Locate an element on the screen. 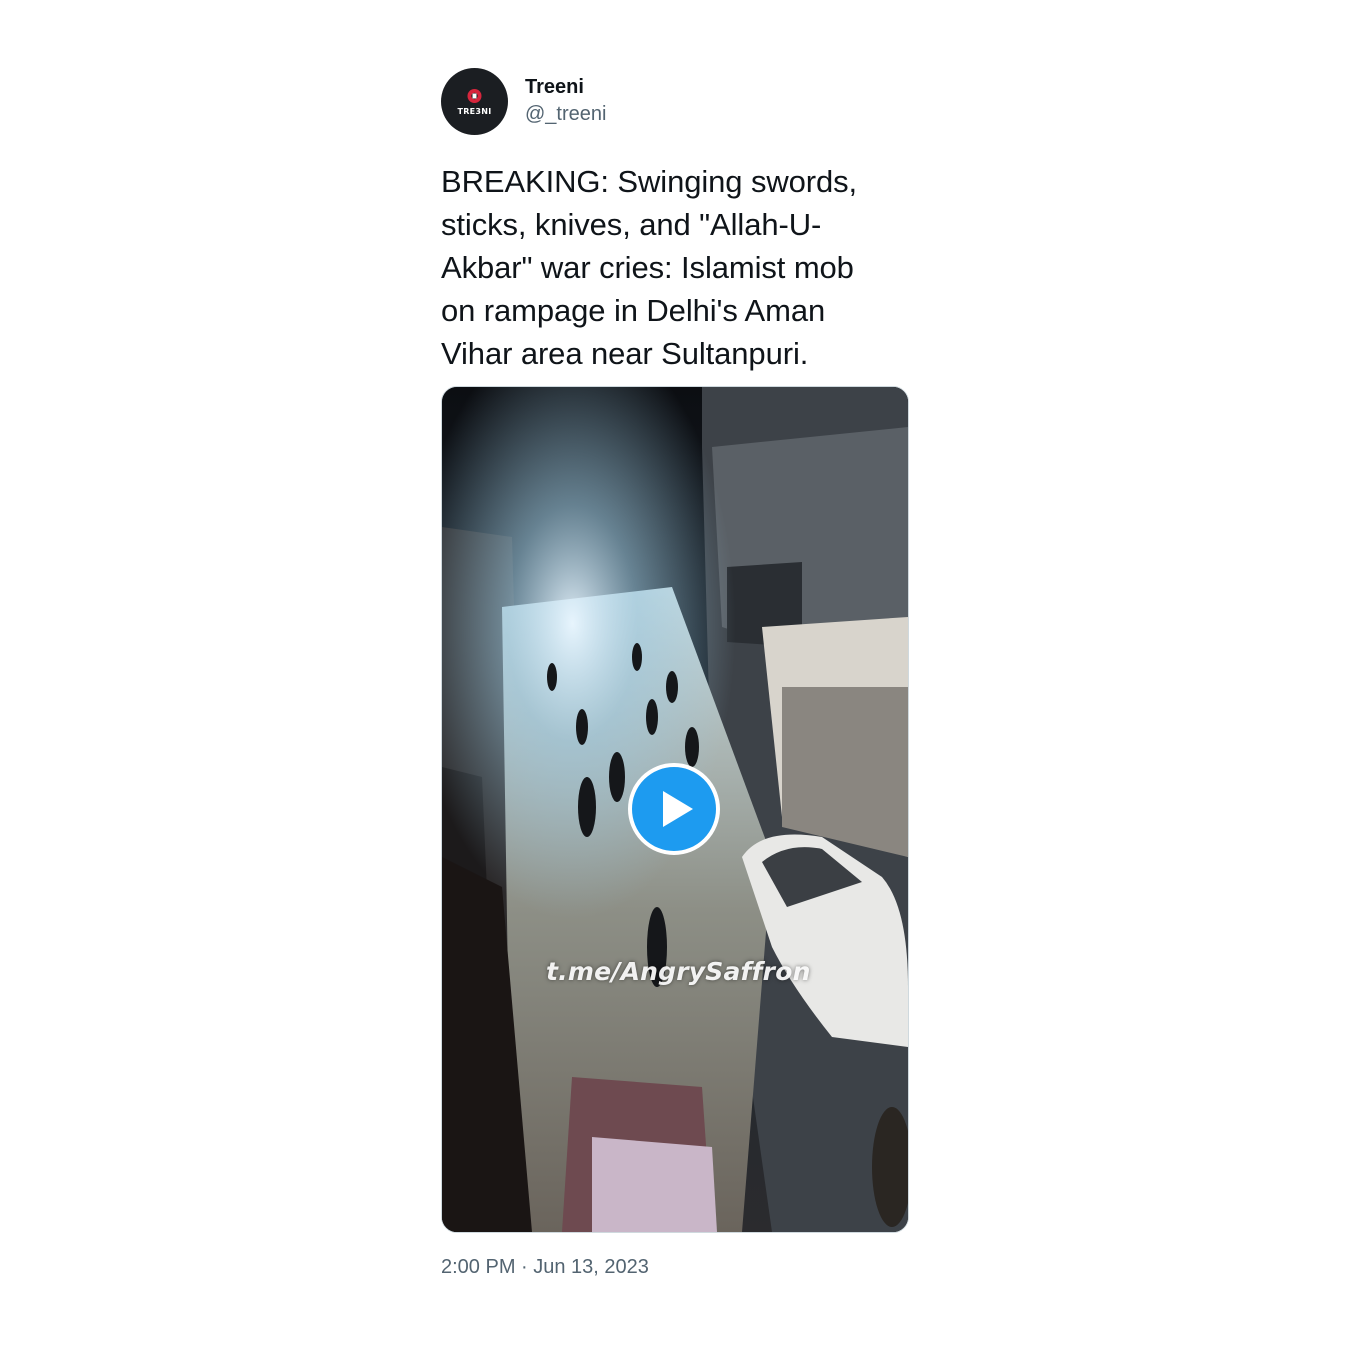 The image size is (1350, 1350). tweet-timestamp: 2:00 PM · Jun 13, 2023 is located at coordinates (545, 1267).